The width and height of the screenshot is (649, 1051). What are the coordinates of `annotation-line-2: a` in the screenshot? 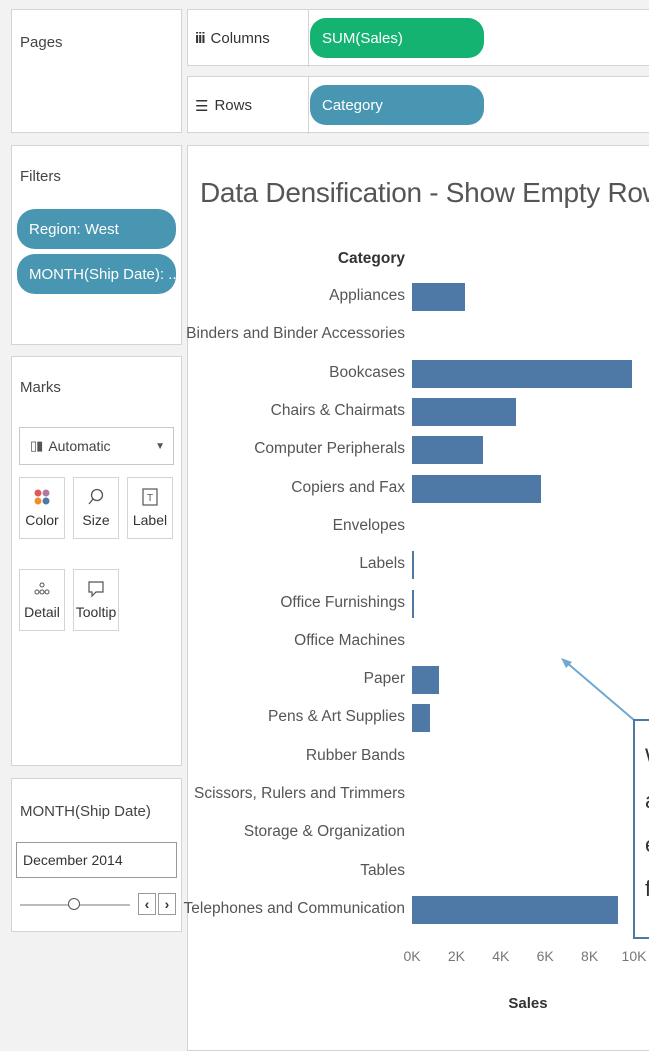 It's located at (647, 801).